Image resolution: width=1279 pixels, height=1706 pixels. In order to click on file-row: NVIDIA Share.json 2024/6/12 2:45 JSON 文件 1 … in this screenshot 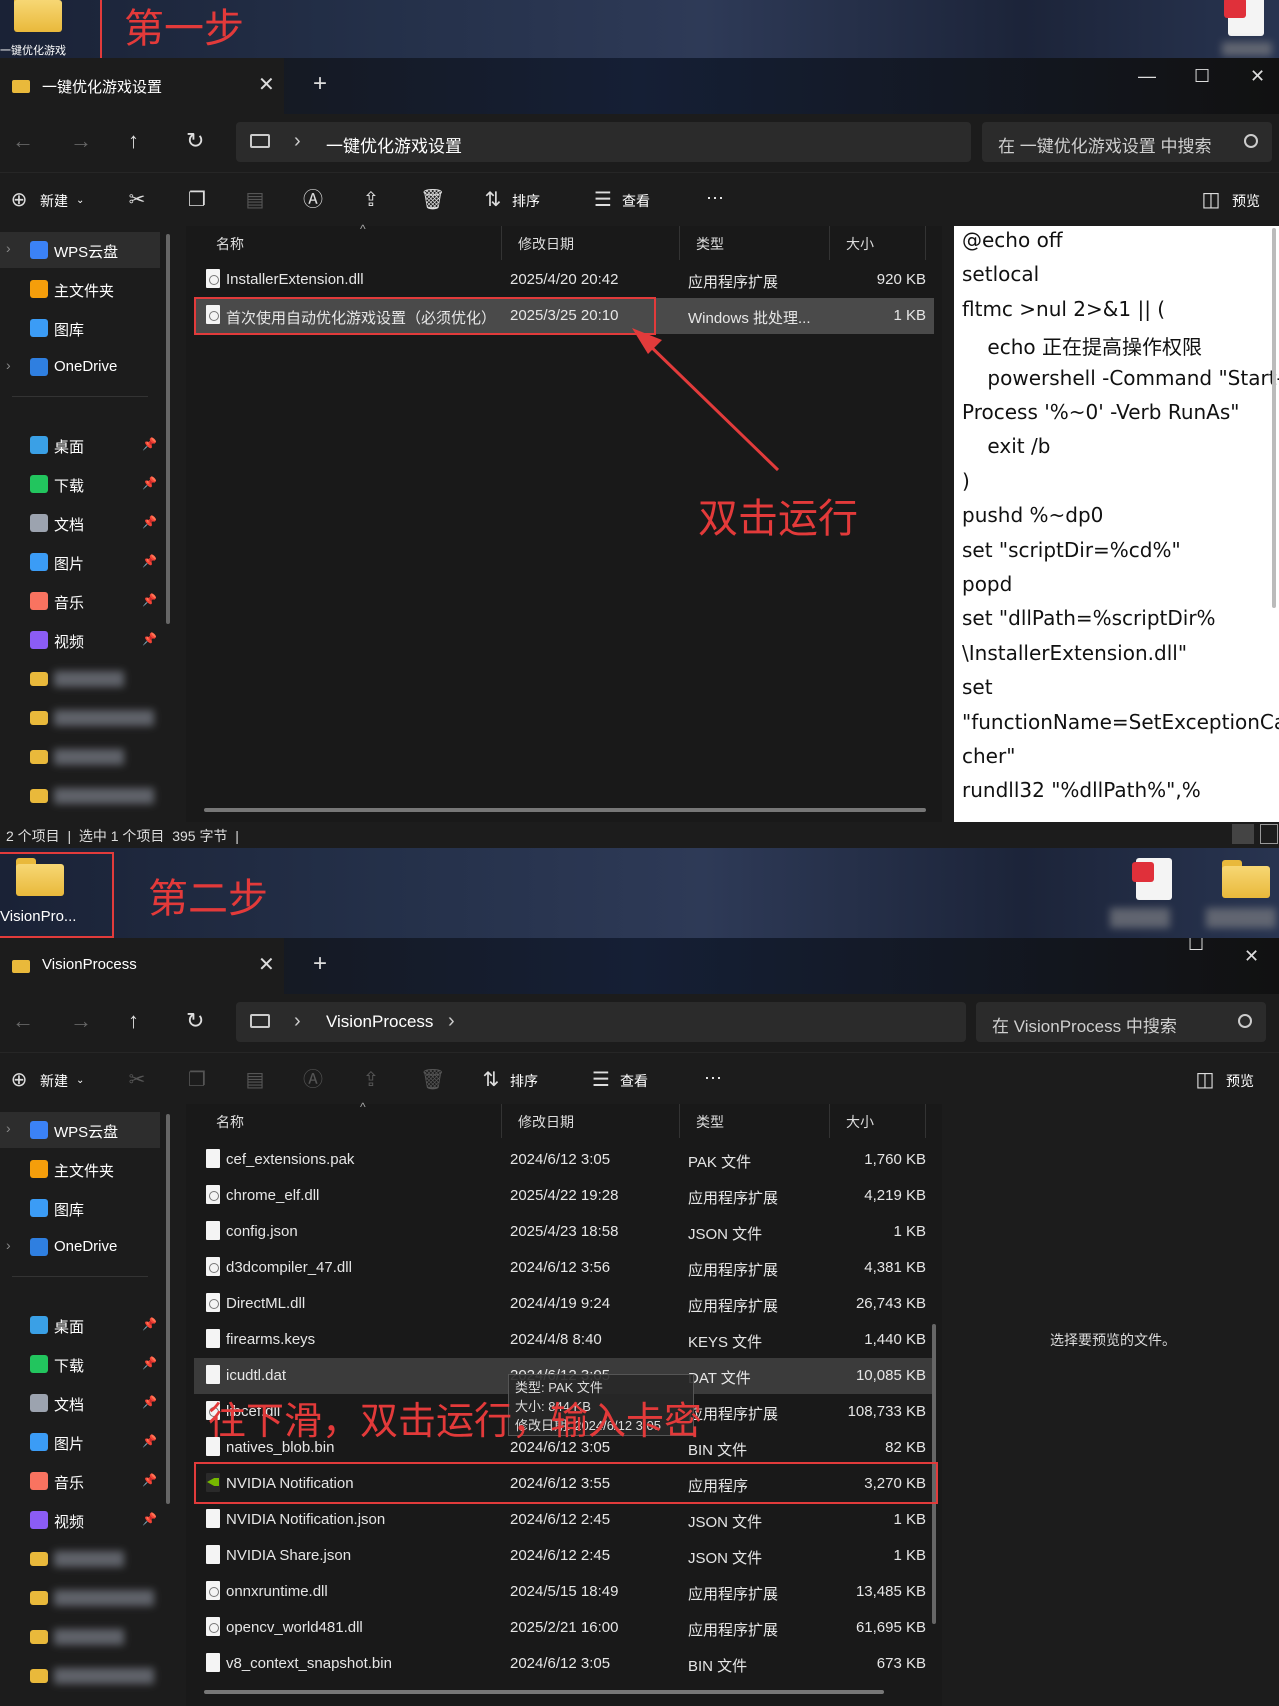, I will do `click(564, 1556)`.